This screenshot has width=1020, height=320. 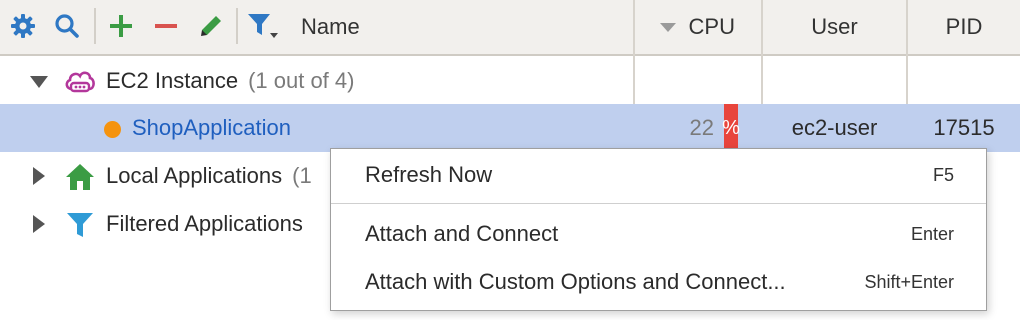 I want to click on cpu-cell: 22 %, so click(x=698, y=128).